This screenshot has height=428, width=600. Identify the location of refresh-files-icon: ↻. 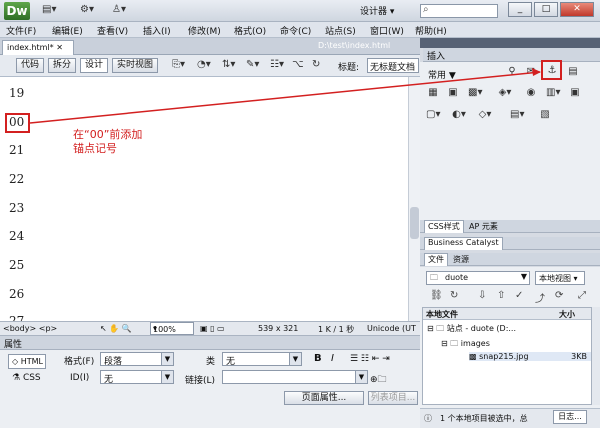
(454, 295).